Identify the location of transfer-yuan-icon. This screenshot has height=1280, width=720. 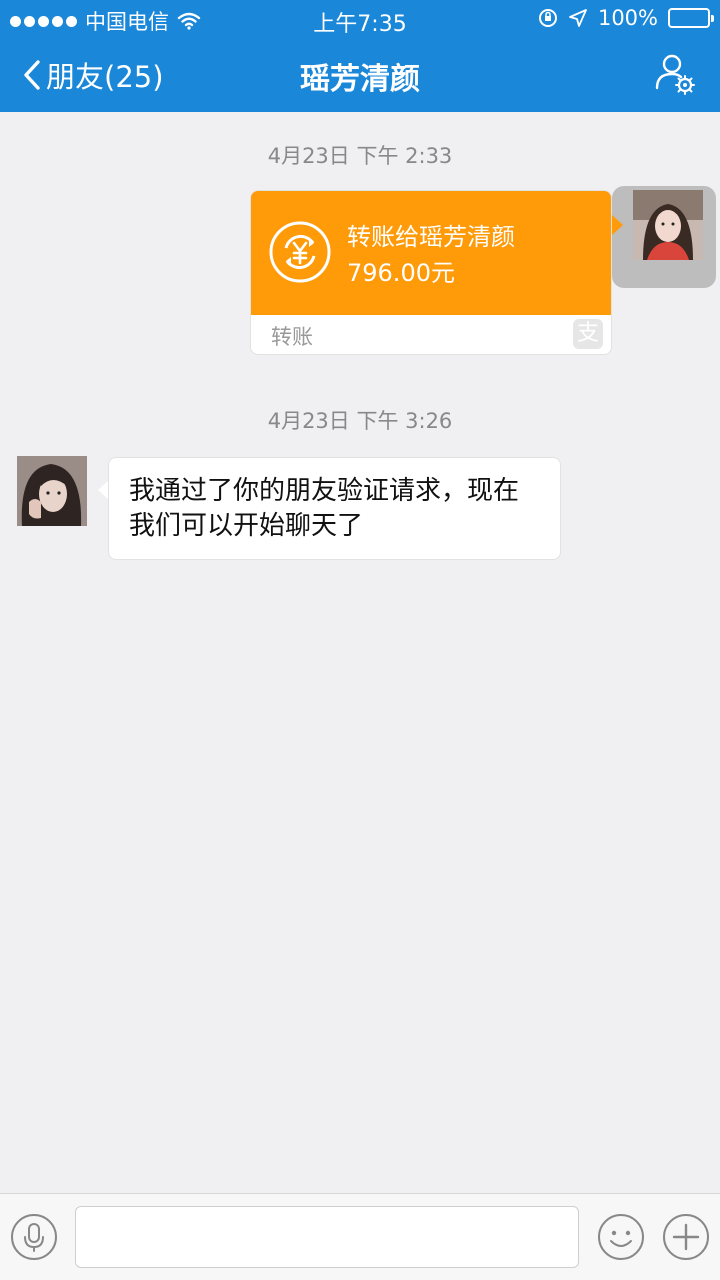
(300, 252).